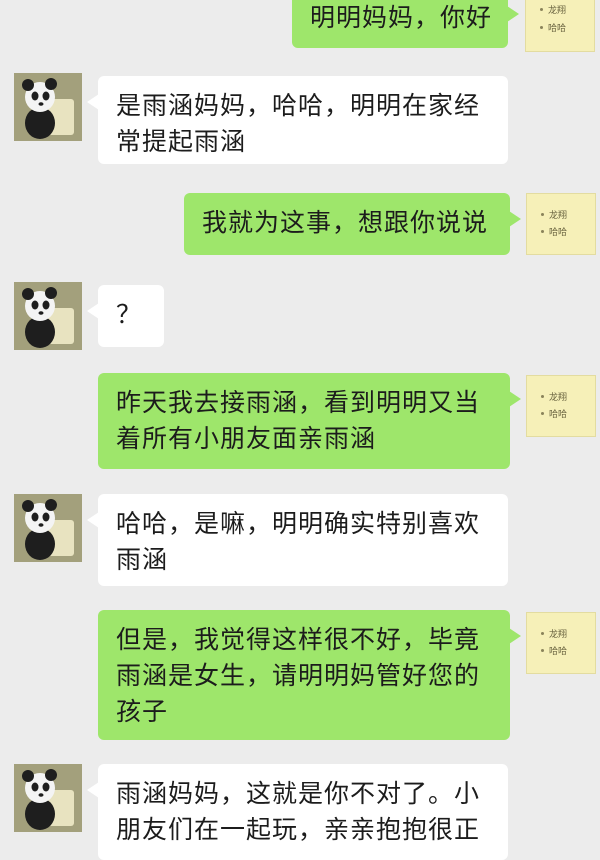 This screenshot has height=860, width=600. What do you see at coordinates (297, 120) in the screenshot?
I see `message-bubble-received: 是雨涵妈妈，哈哈，明明在家经 常提起雨涵` at bounding box center [297, 120].